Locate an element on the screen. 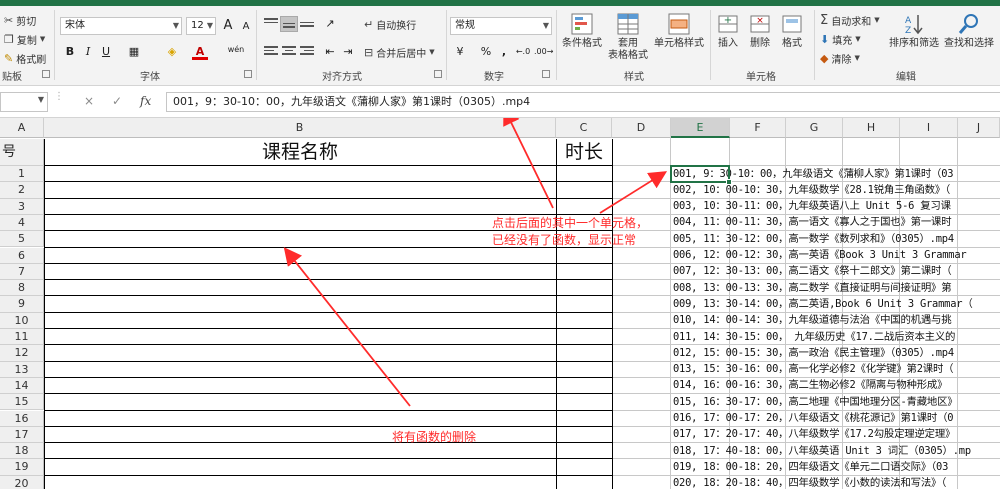 The width and height of the screenshot is (1000, 489). cell-styles-icon is located at coordinates (679, 24).